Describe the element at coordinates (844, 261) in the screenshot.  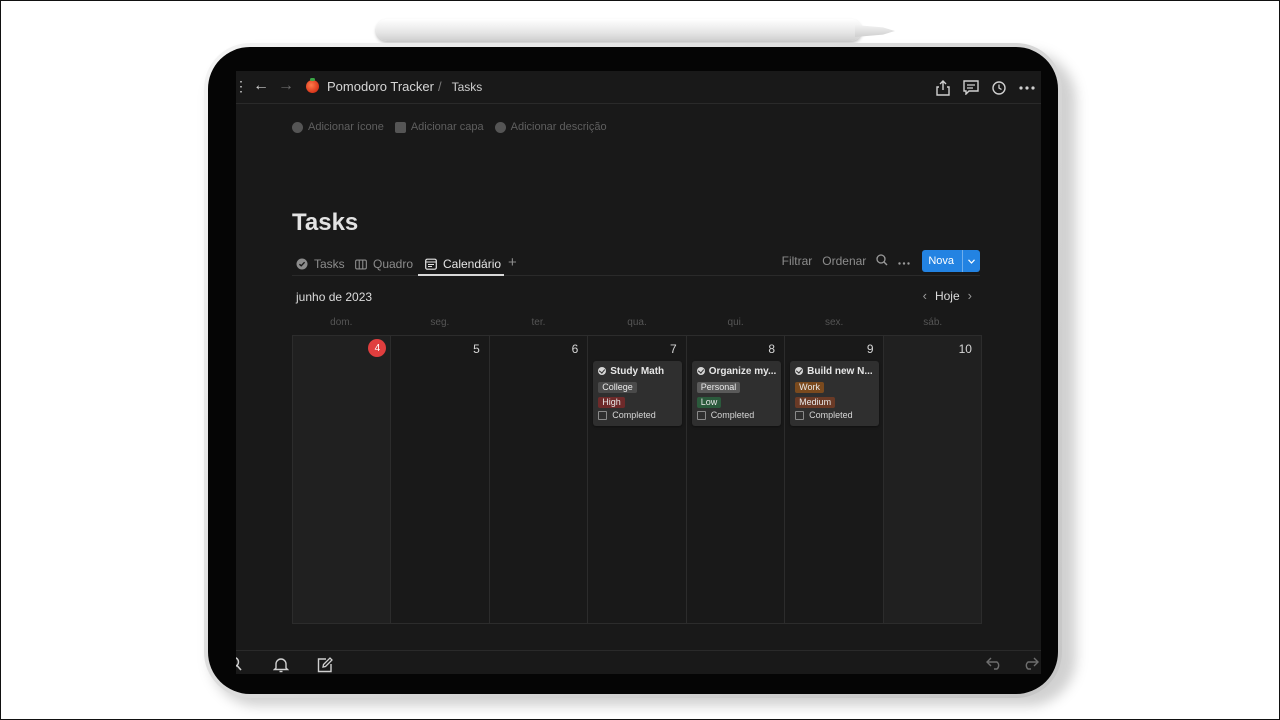
I see `sort-button: Ordenar` at that location.